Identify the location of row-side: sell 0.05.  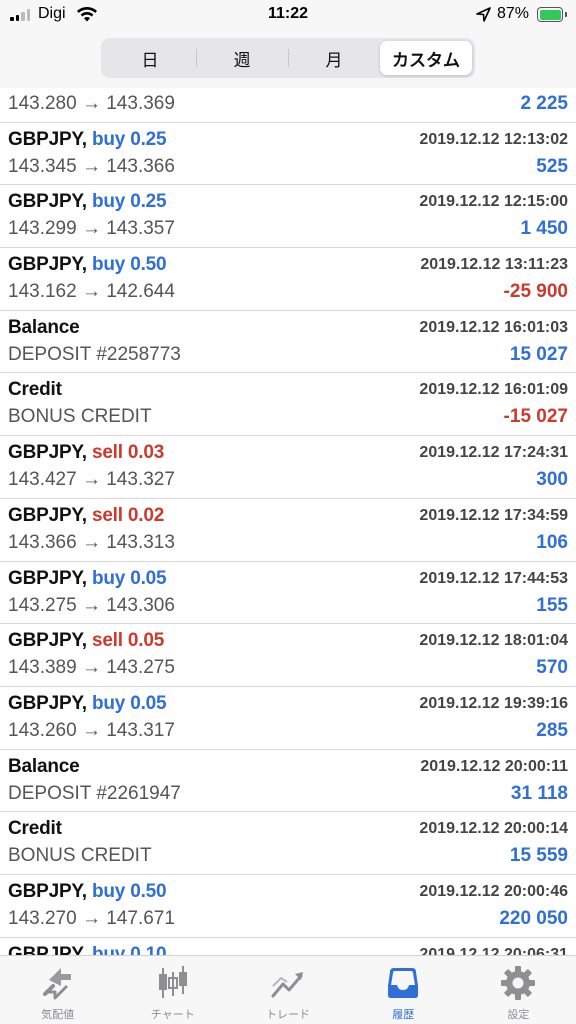
(128, 641).